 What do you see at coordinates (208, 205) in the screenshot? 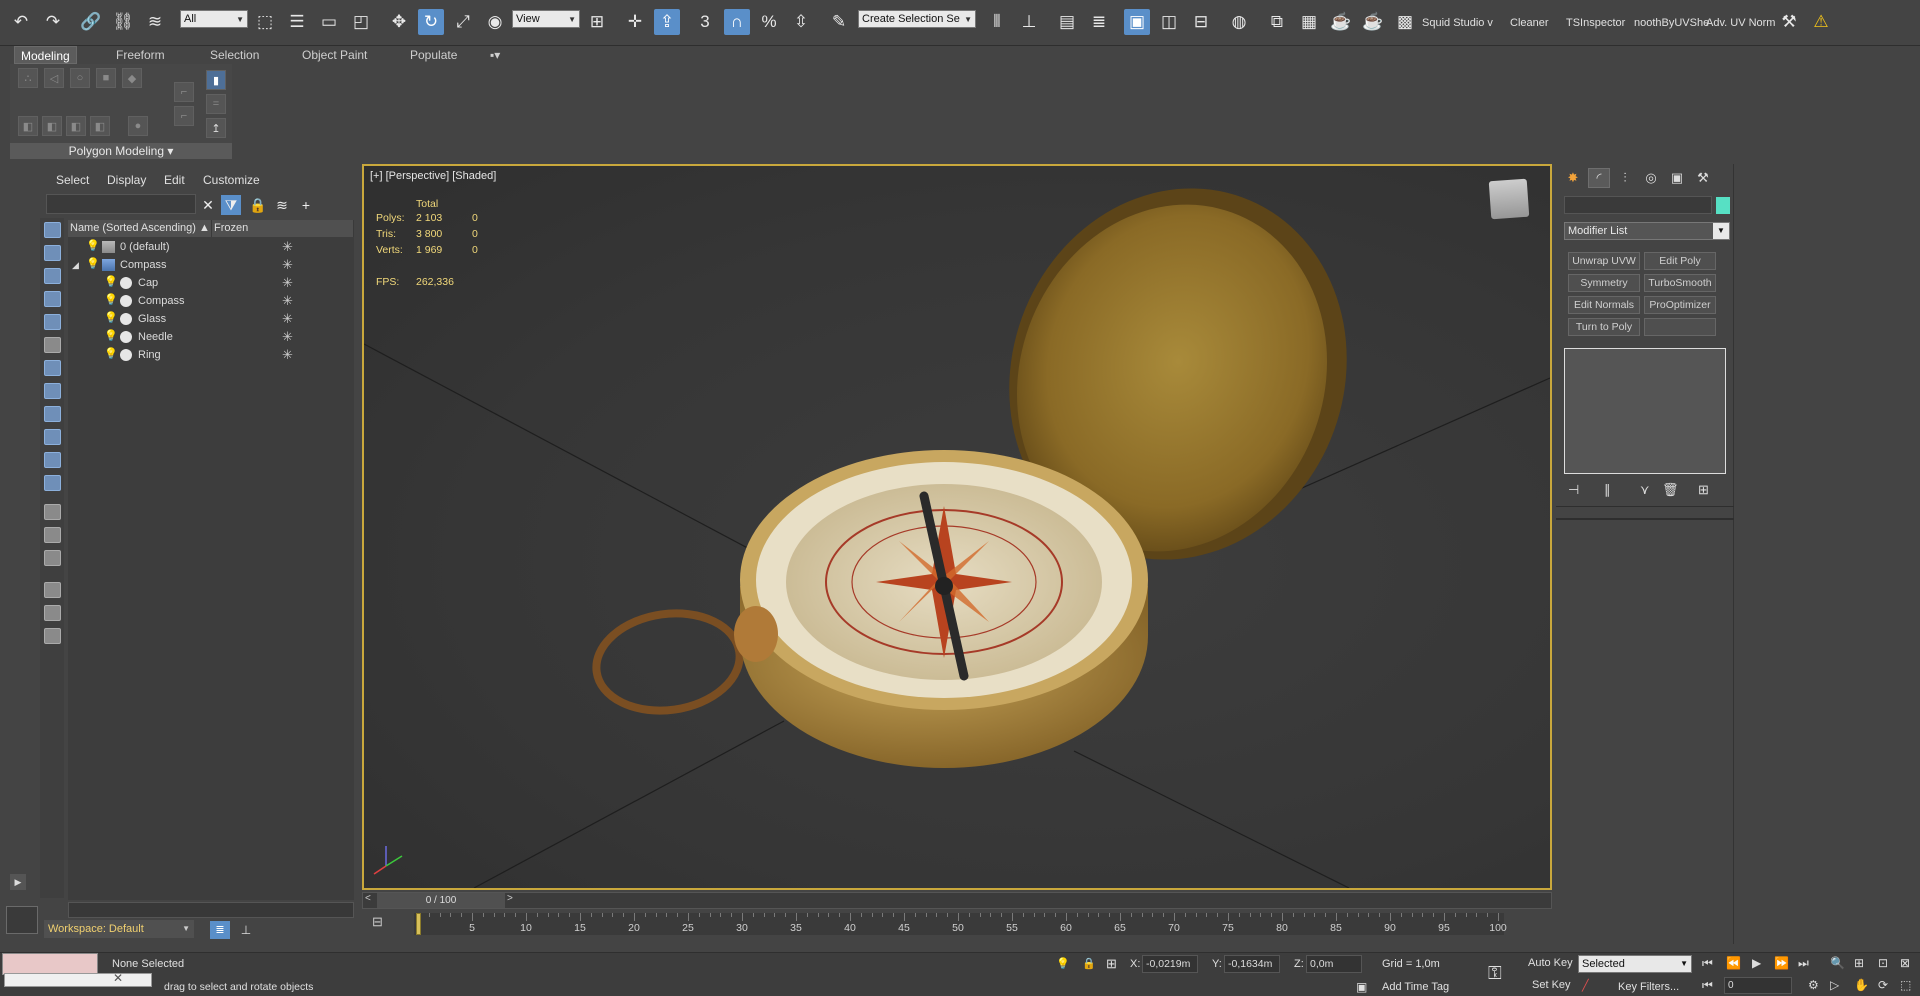
I see `clear-search-icon: ✕` at bounding box center [208, 205].